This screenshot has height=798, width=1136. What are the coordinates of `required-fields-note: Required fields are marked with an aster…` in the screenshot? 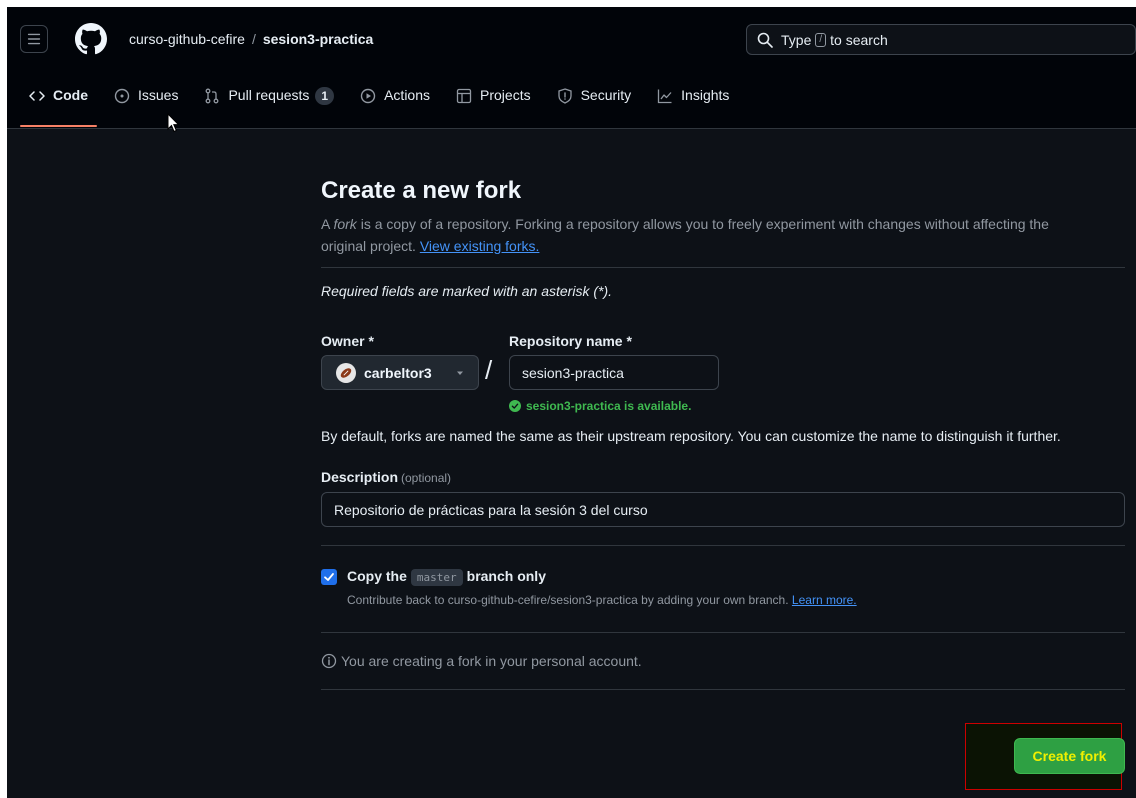 It's located at (467, 291).